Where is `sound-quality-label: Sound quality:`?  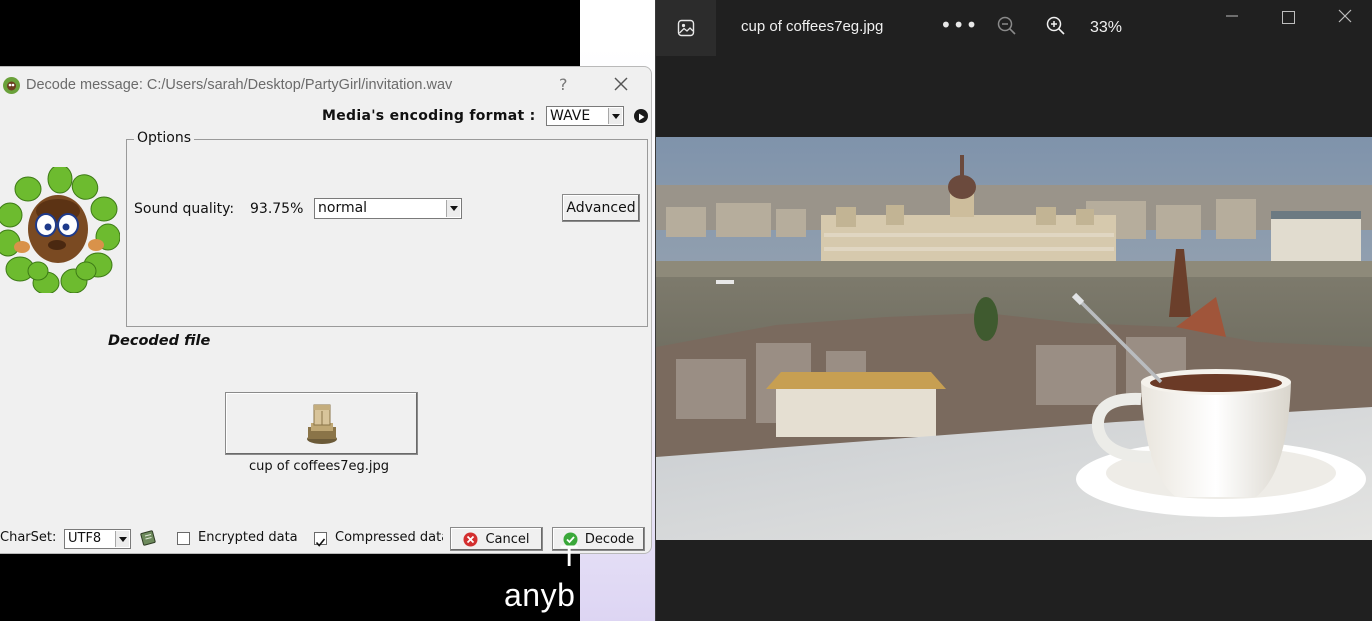 sound-quality-label: Sound quality: is located at coordinates (184, 209).